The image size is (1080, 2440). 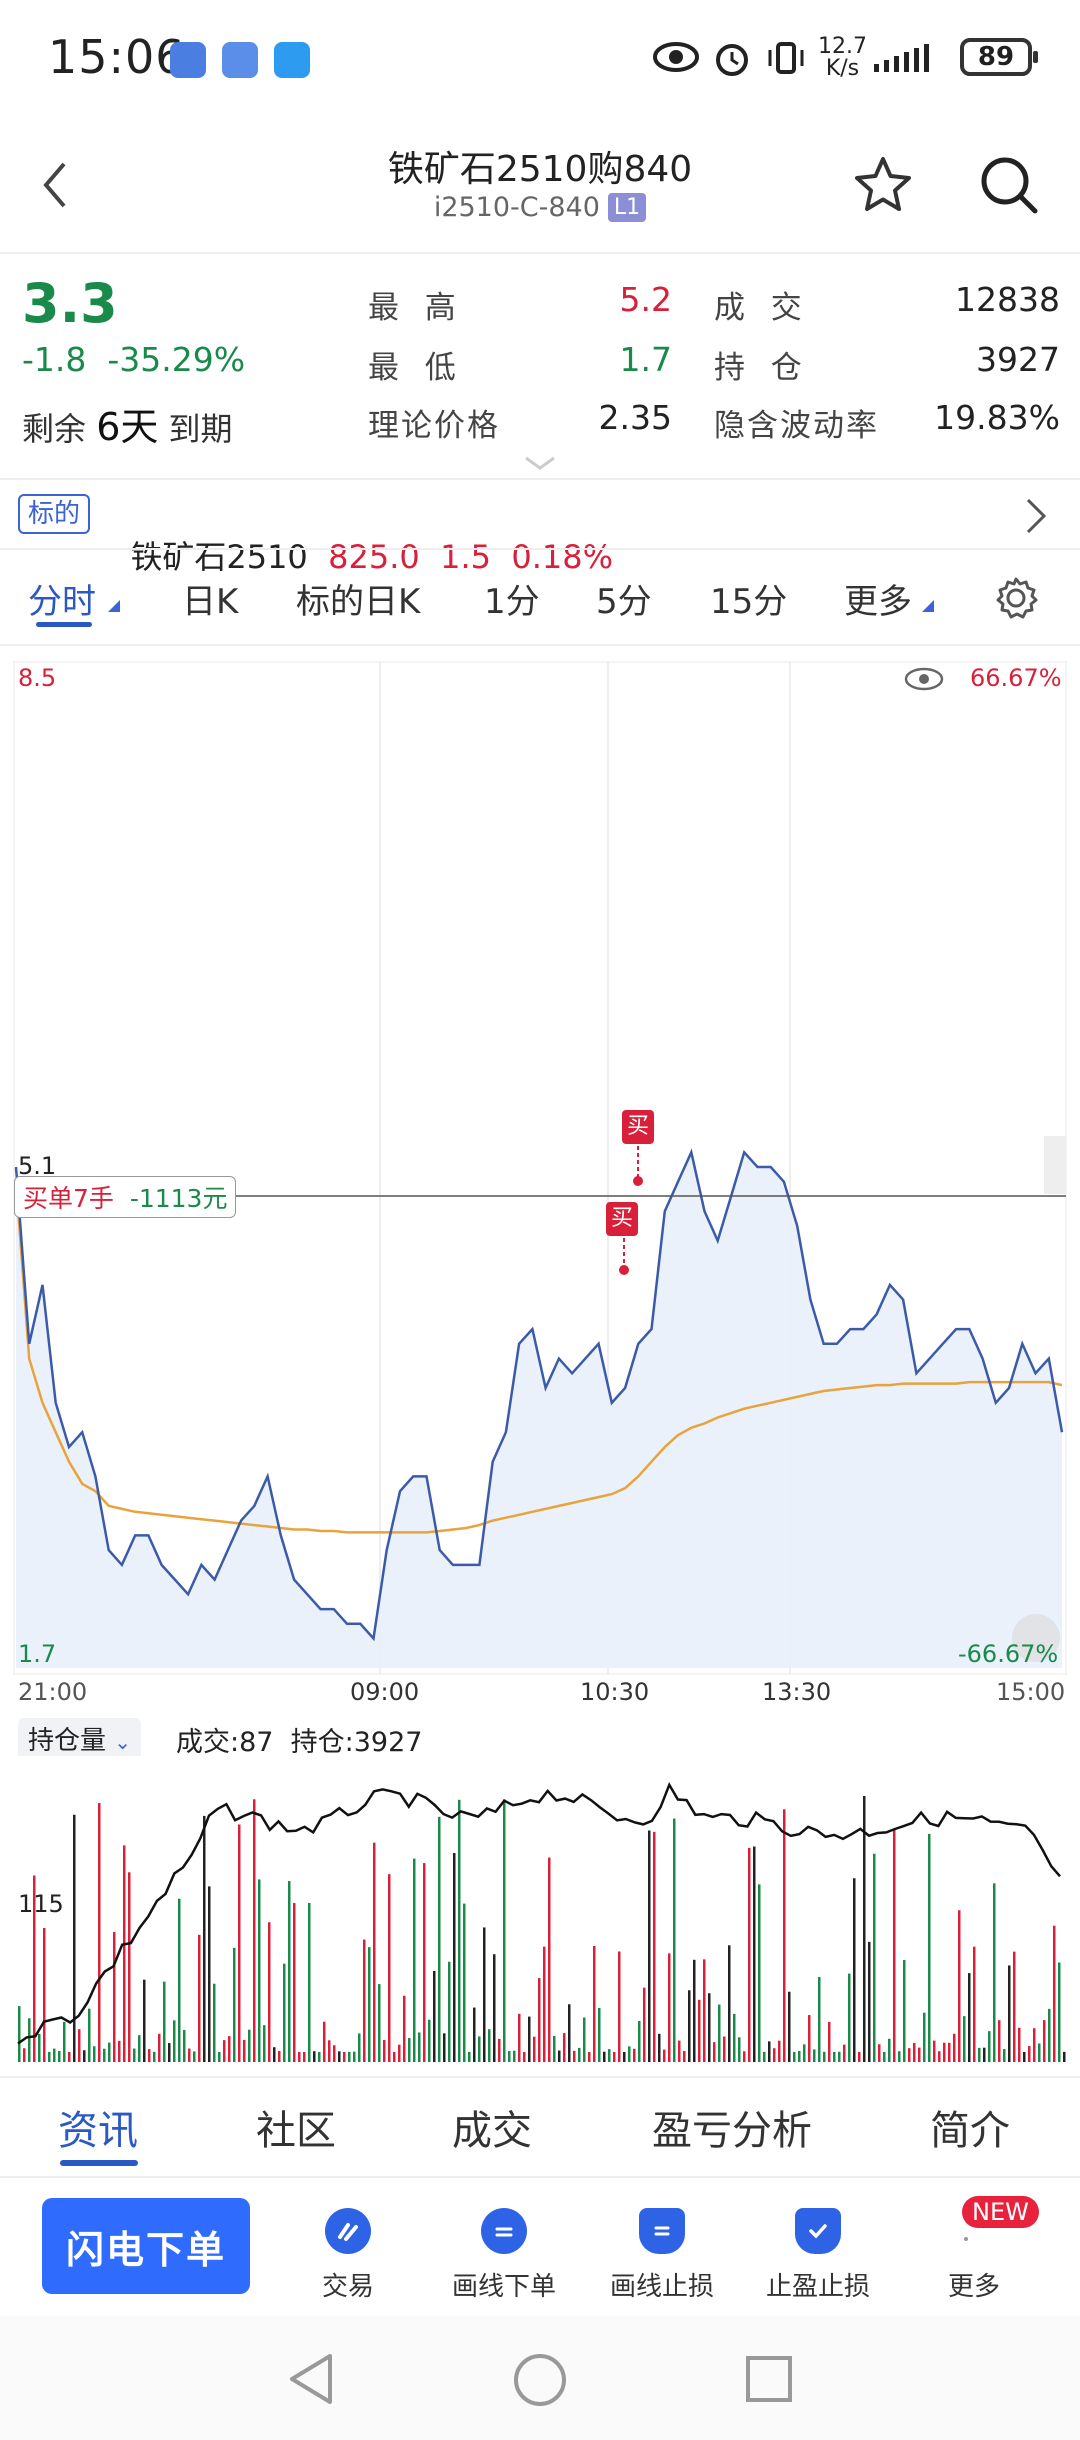 I want to click on star-icon, so click(x=883, y=185).